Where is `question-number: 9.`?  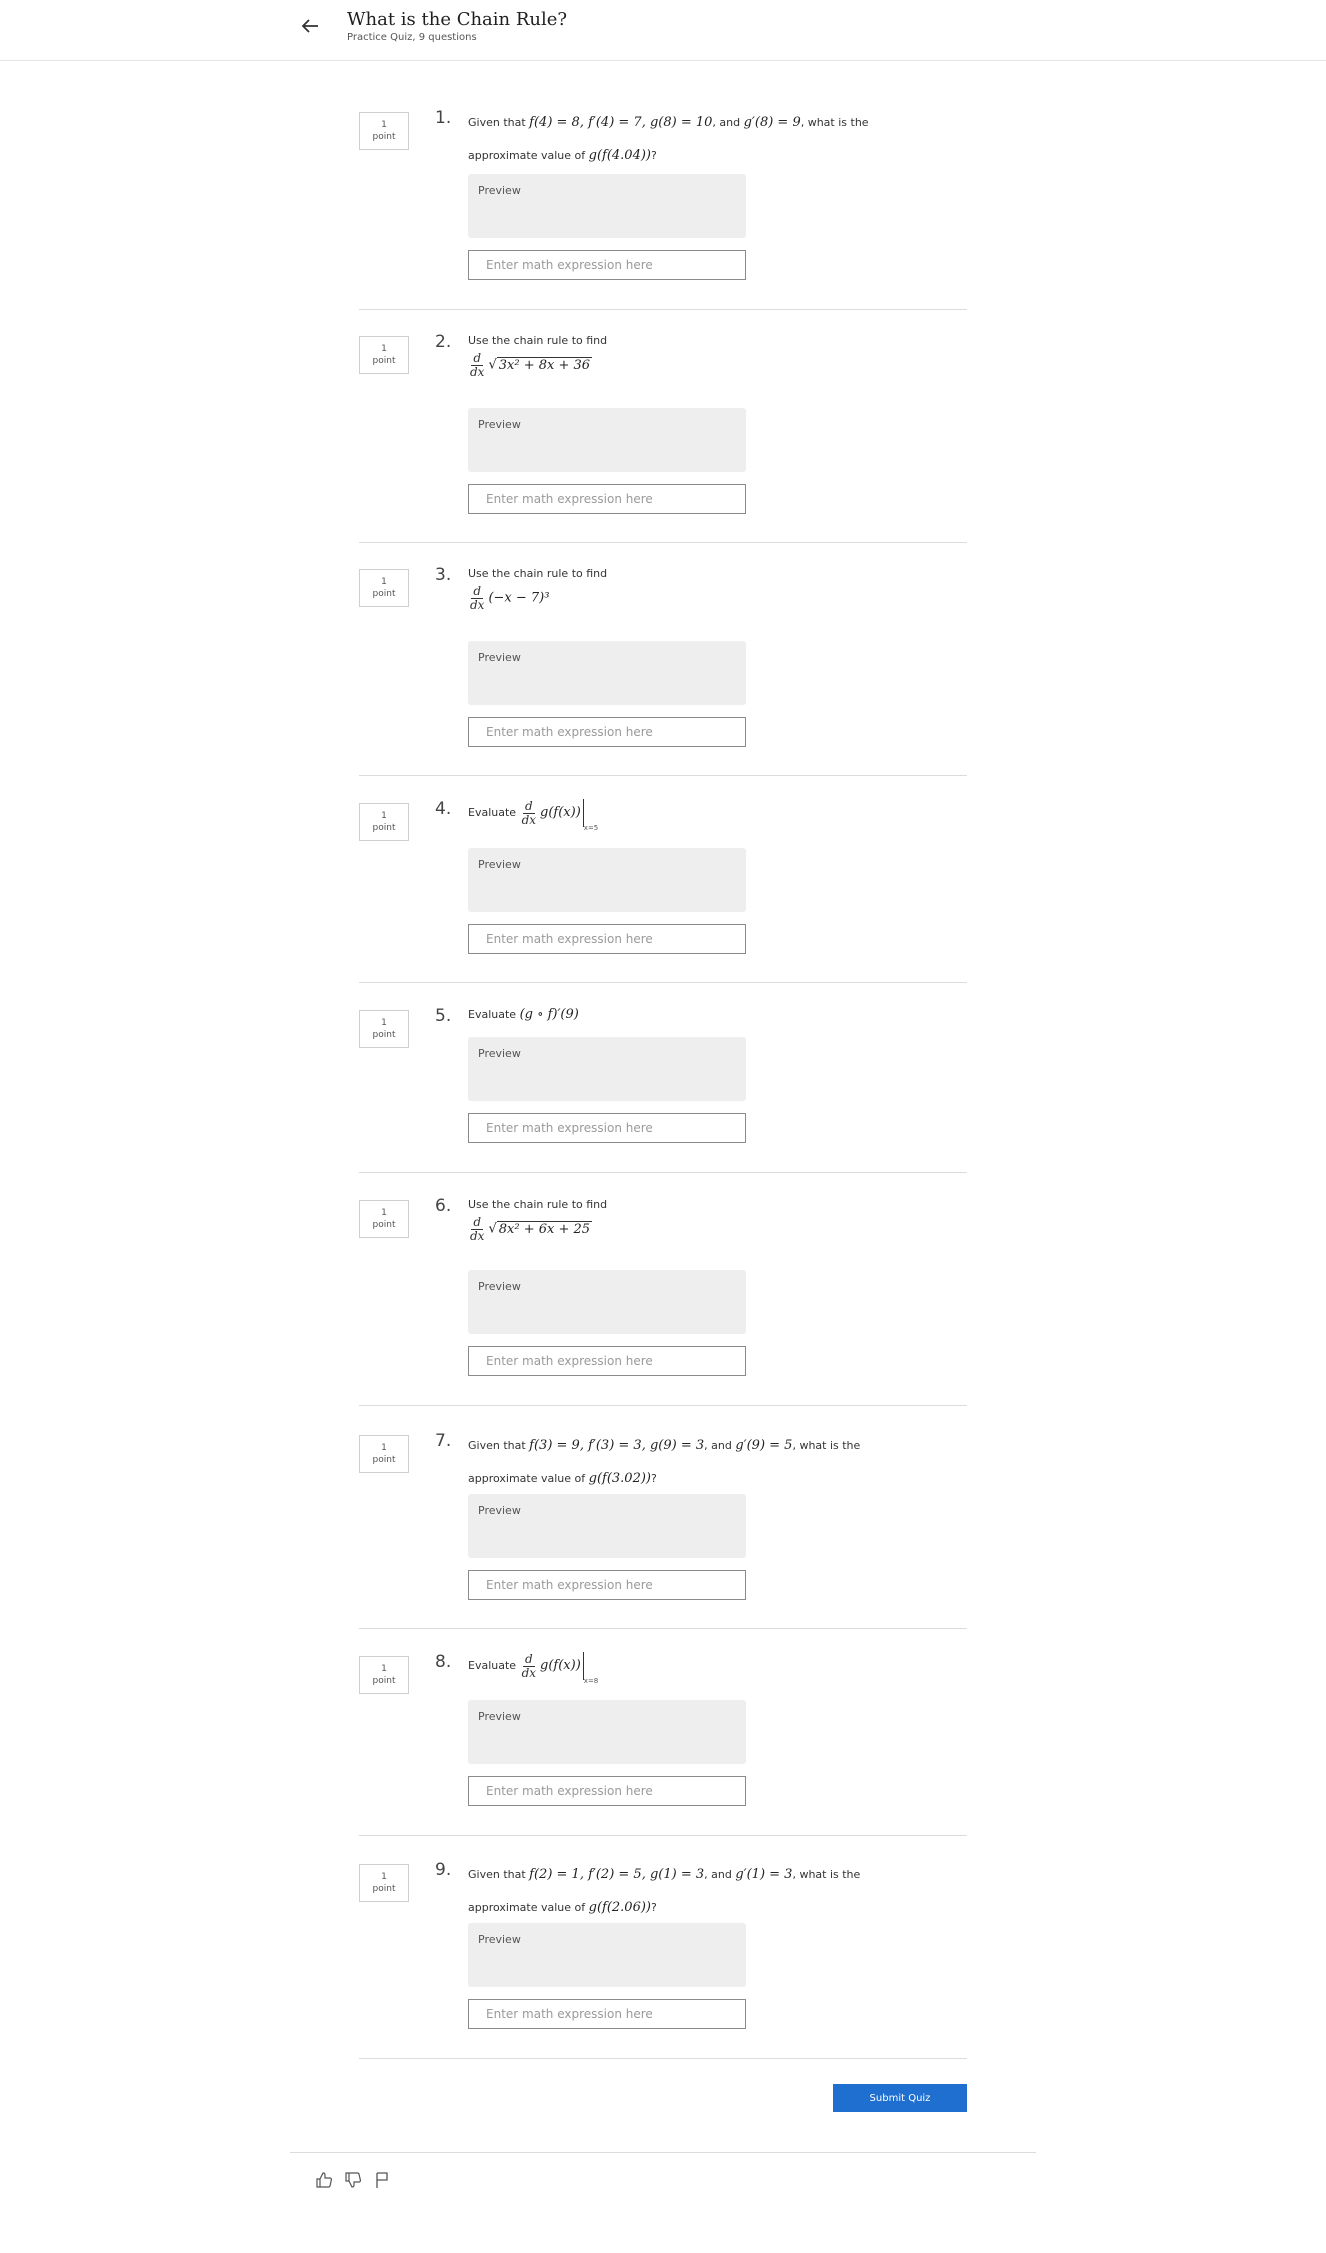
question-number: 9. is located at coordinates (443, 1870).